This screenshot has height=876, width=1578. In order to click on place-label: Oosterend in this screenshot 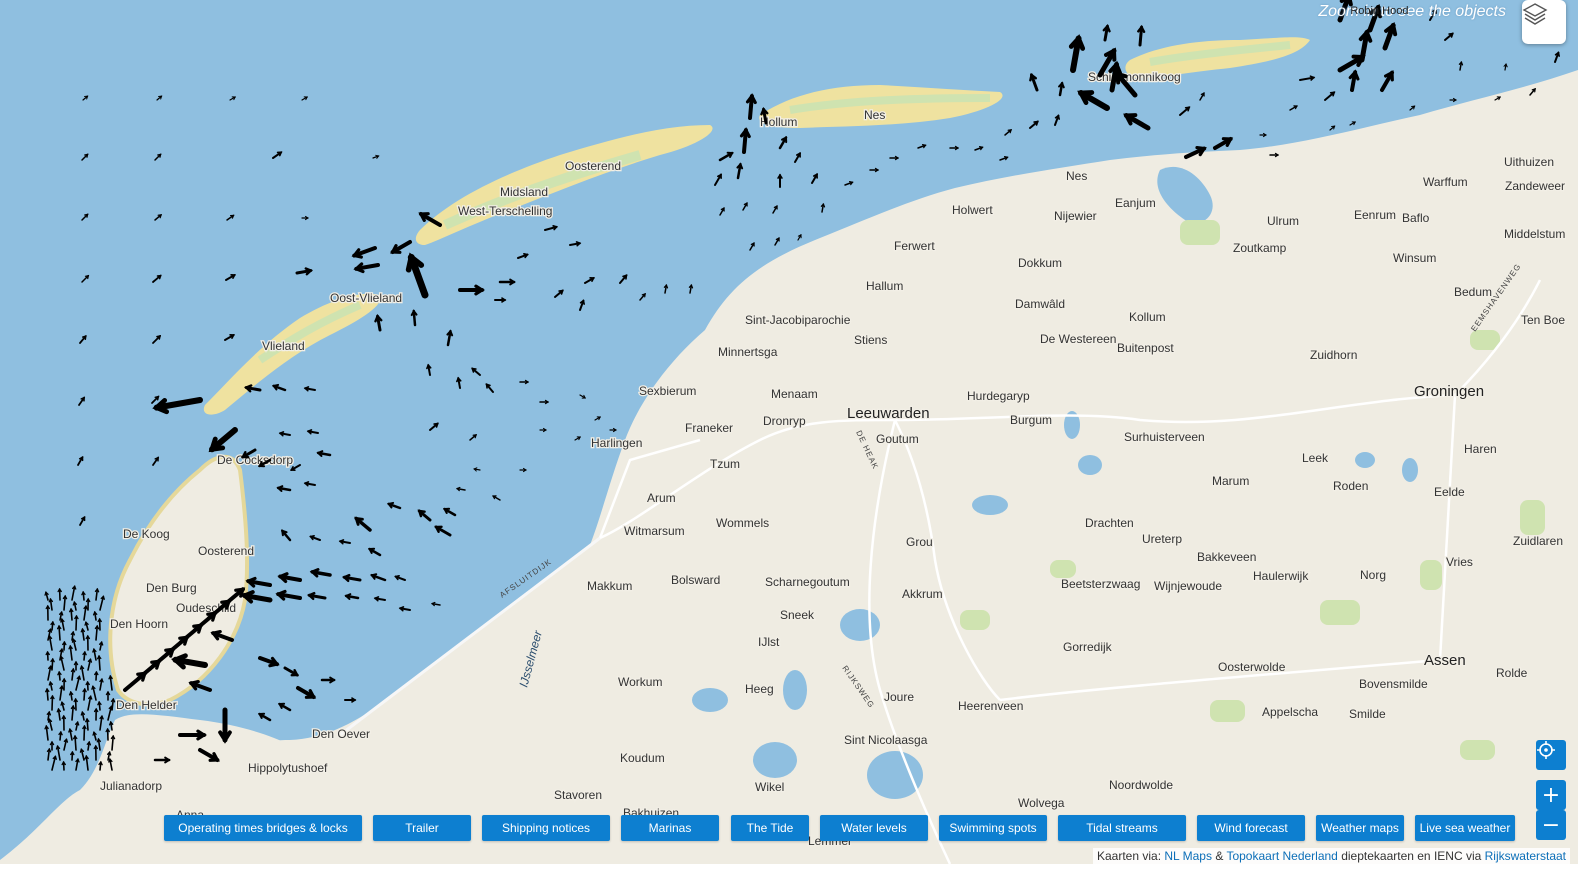, I will do `click(593, 166)`.